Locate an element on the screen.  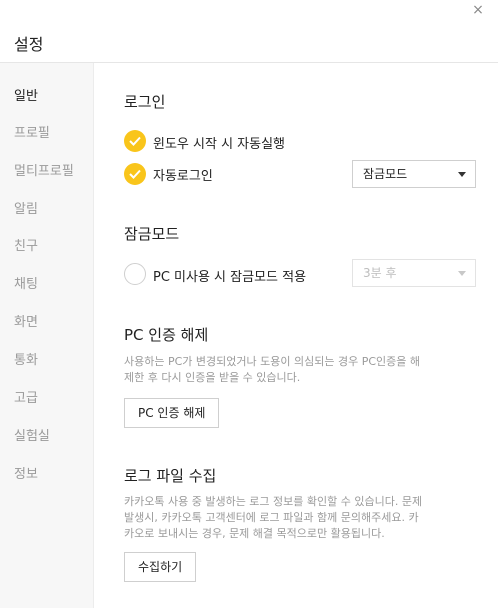
sidebar-item-notifications: 알림 is located at coordinates (26, 207).